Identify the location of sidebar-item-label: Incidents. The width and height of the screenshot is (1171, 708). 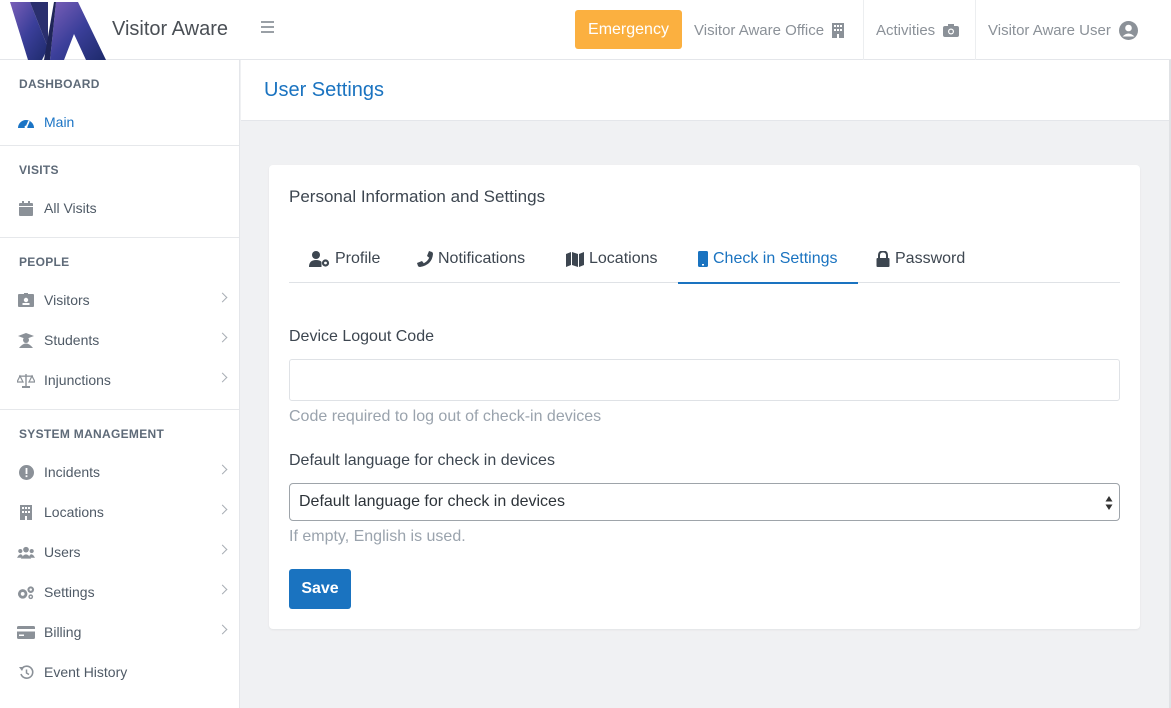
(72, 472).